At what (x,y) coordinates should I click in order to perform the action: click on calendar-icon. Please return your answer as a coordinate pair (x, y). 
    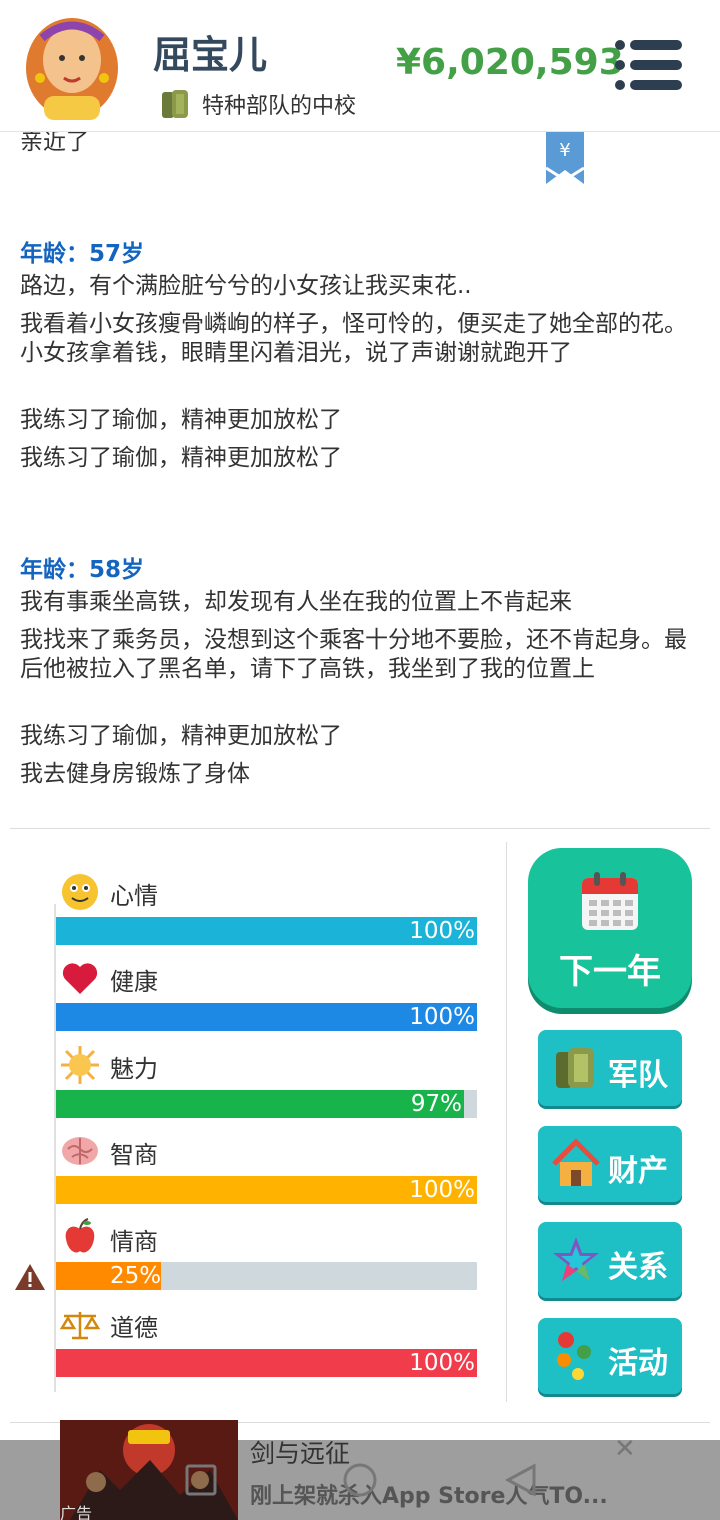
    Looking at the image, I should click on (610, 901).